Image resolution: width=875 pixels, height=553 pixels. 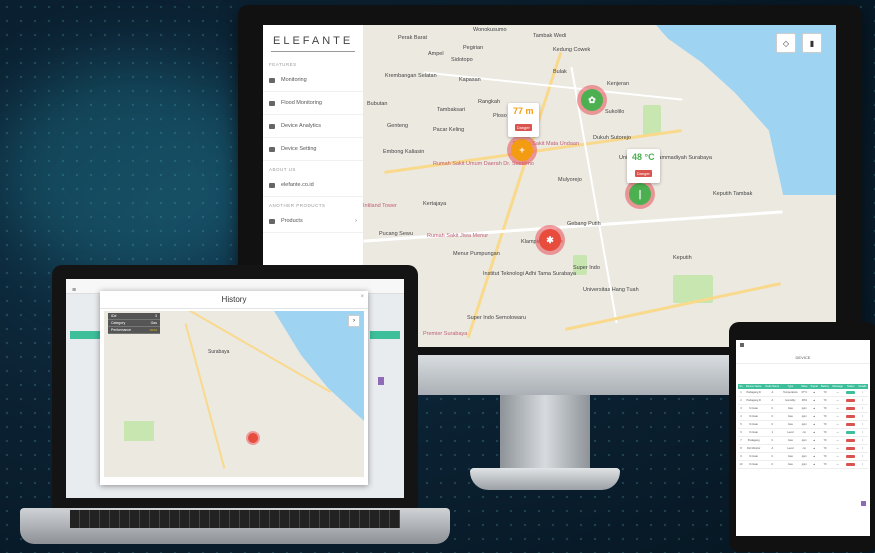 What do you see at coordinates (772, 432) in the screenshot?
I see `table-cell: 1` at bounding box center [772, 432].